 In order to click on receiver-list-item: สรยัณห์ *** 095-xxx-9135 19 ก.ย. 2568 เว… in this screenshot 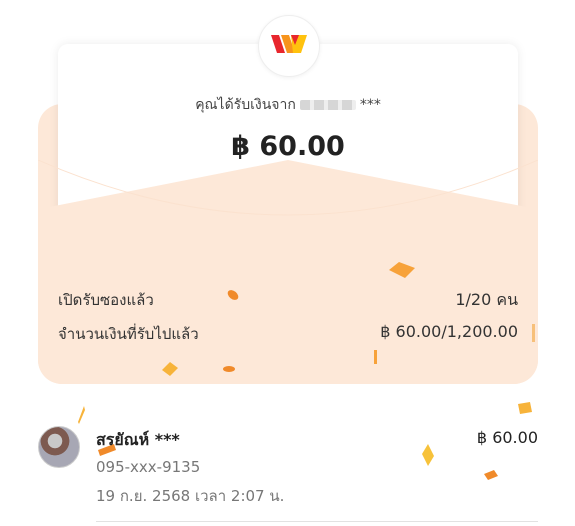, I will do `click(288, 469)`.